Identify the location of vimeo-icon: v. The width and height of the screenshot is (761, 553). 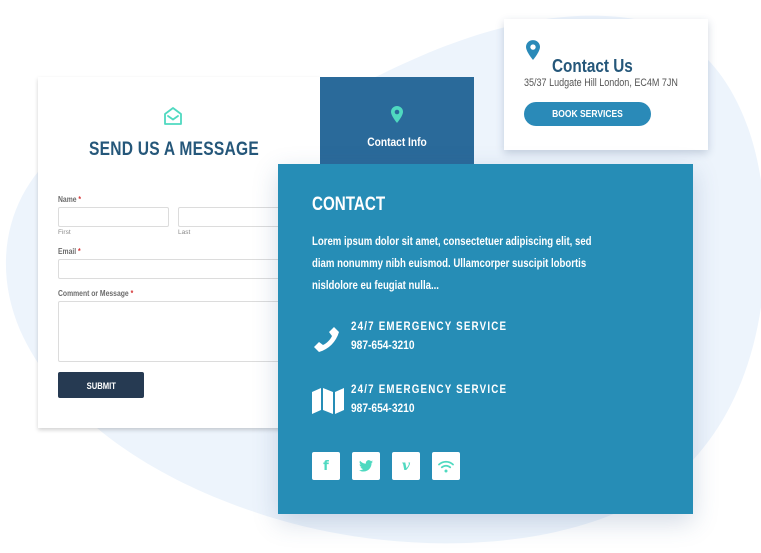
(406, 466).